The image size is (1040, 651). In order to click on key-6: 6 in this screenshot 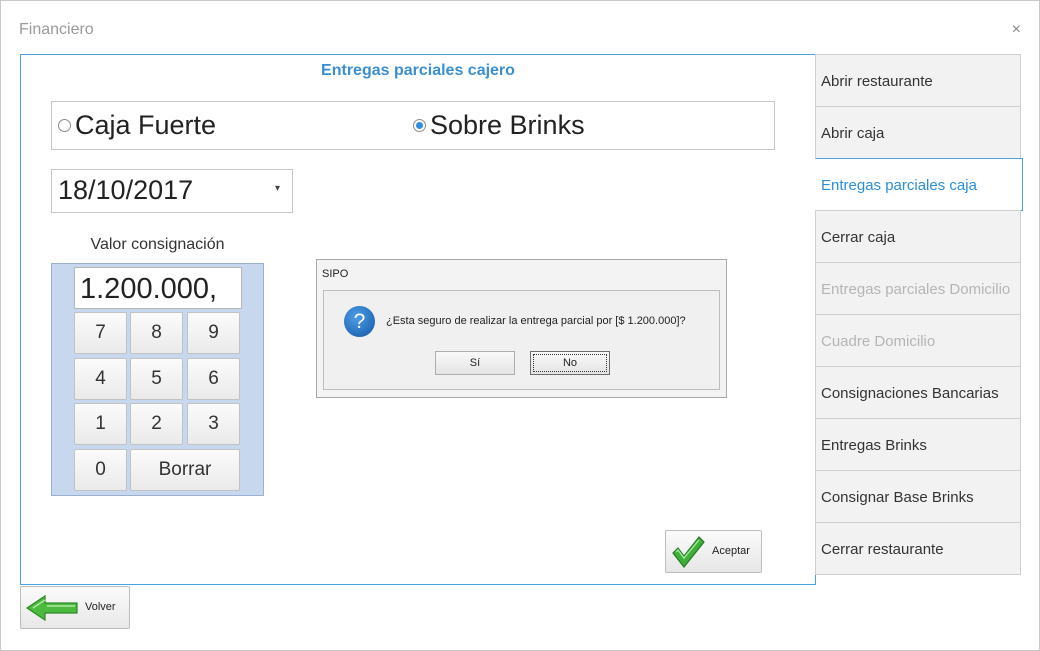, I will do `click(213, 379)`.